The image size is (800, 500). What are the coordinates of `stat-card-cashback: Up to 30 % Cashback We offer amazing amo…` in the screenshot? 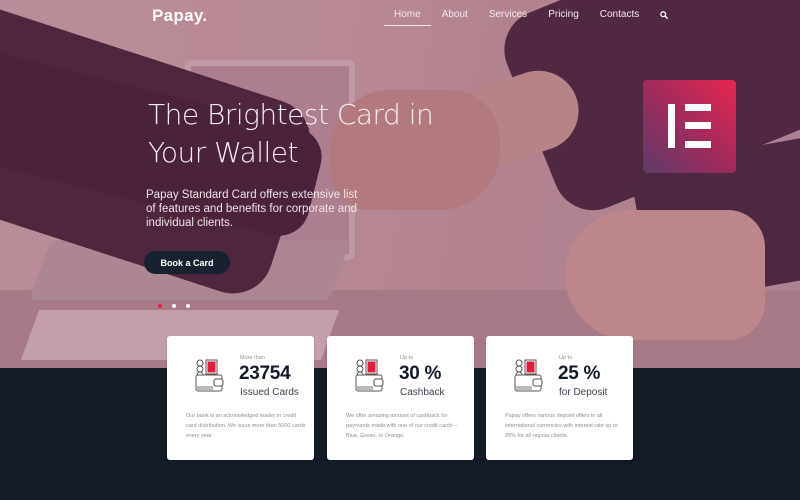 It's located at (400, 398).